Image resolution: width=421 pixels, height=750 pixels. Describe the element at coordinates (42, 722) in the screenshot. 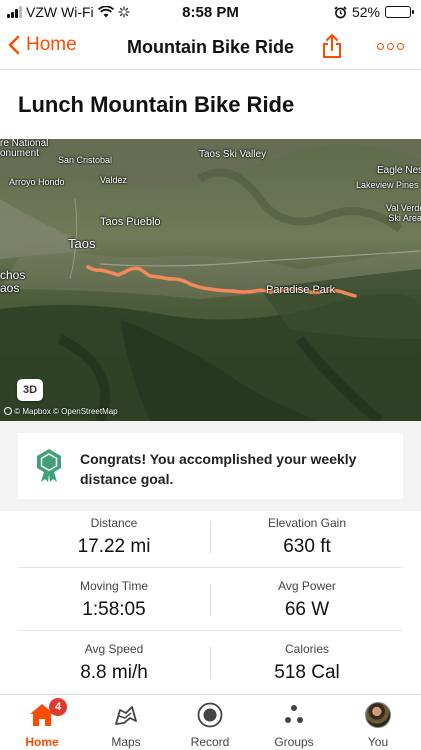

I see `tab-home: 4 Home` at that location.